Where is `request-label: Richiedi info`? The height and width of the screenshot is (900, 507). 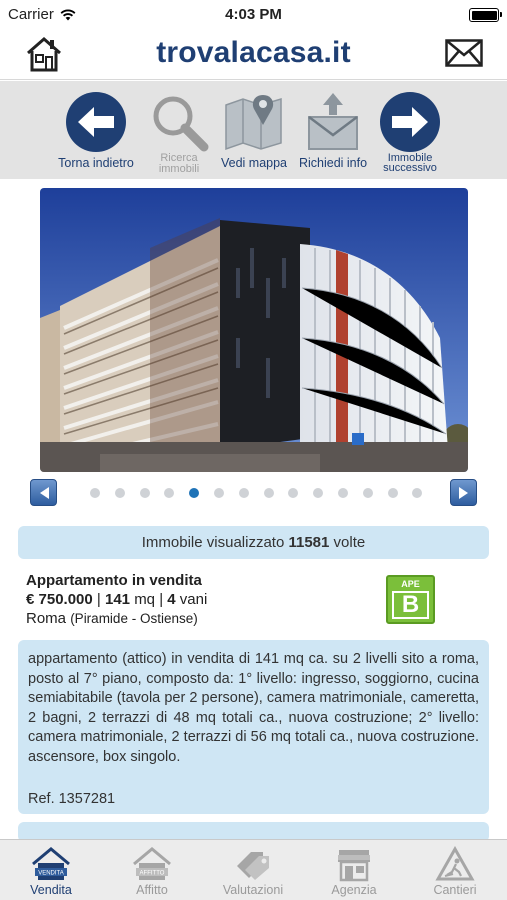 request-label: Richiedi info is located at coordinates (333, 163).